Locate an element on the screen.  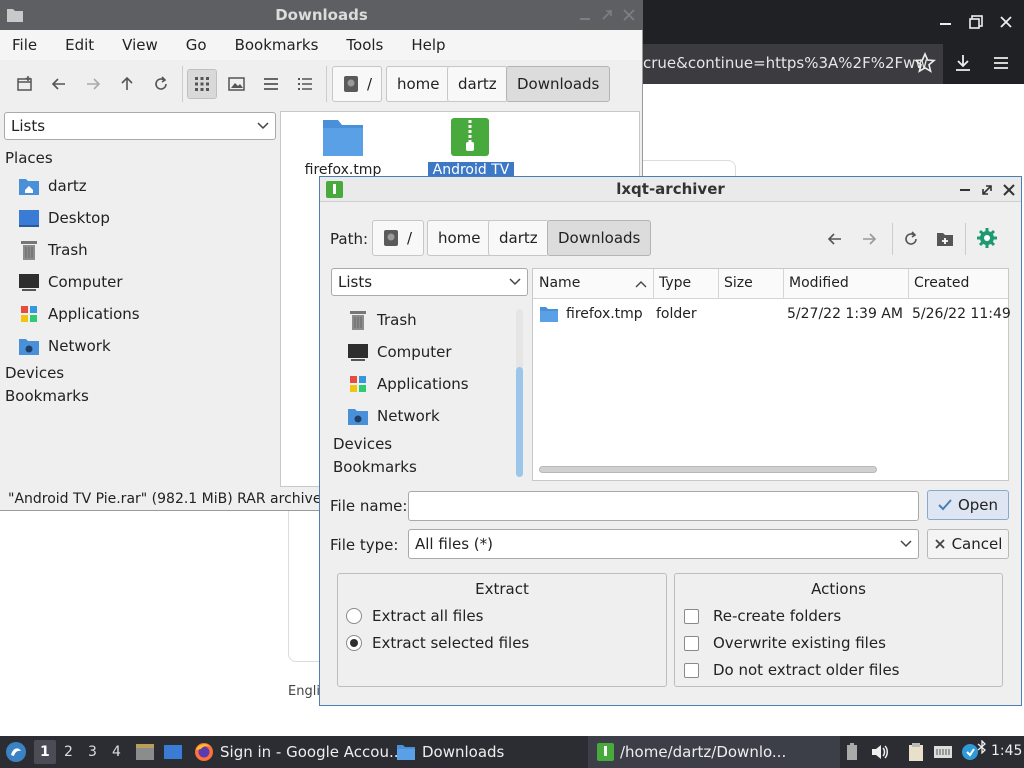
file-manager-launcher-icon is located at coordinates (145, 752).